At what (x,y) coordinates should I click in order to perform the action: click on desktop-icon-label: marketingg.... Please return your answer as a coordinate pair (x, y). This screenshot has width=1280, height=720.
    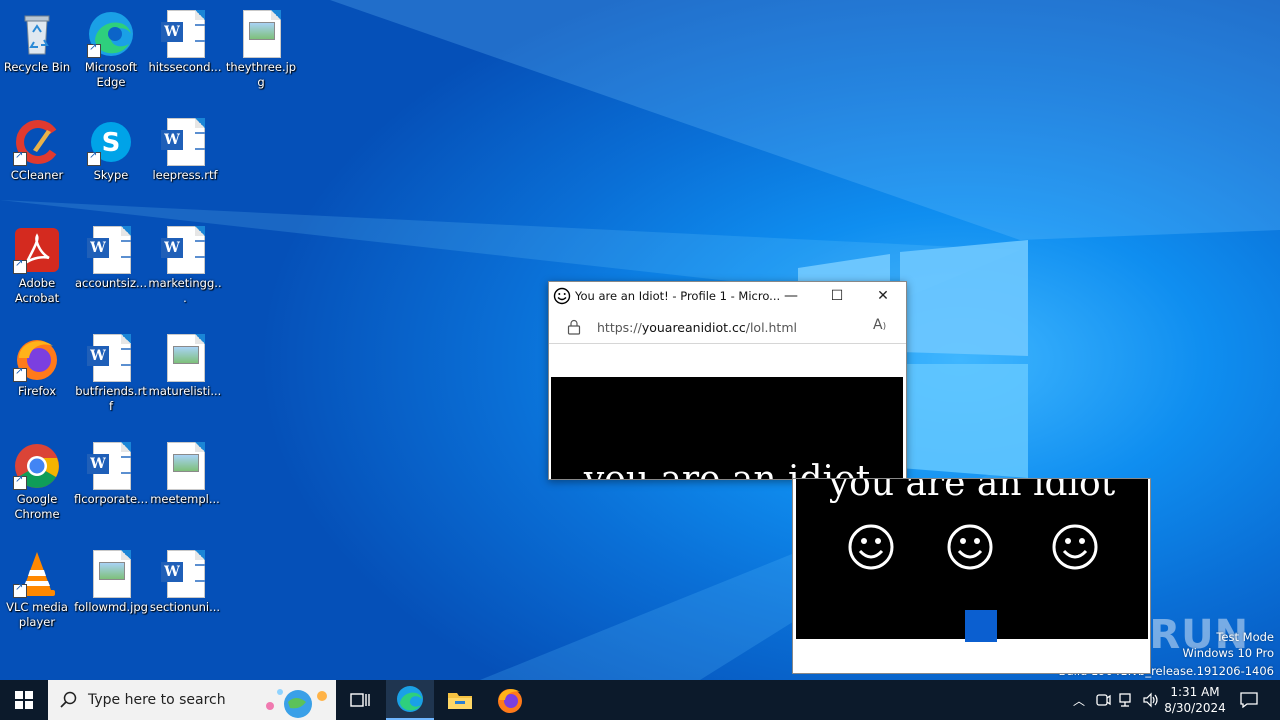
    Looking at the image, I should click on (185, 290).